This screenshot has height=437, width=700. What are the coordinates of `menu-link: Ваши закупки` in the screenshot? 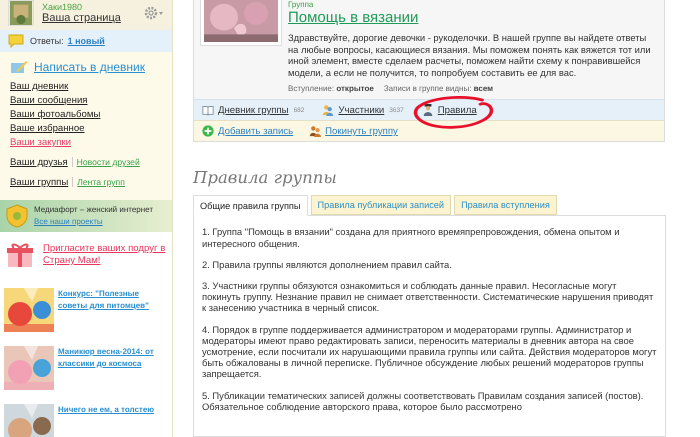 It's located at (86, 143).